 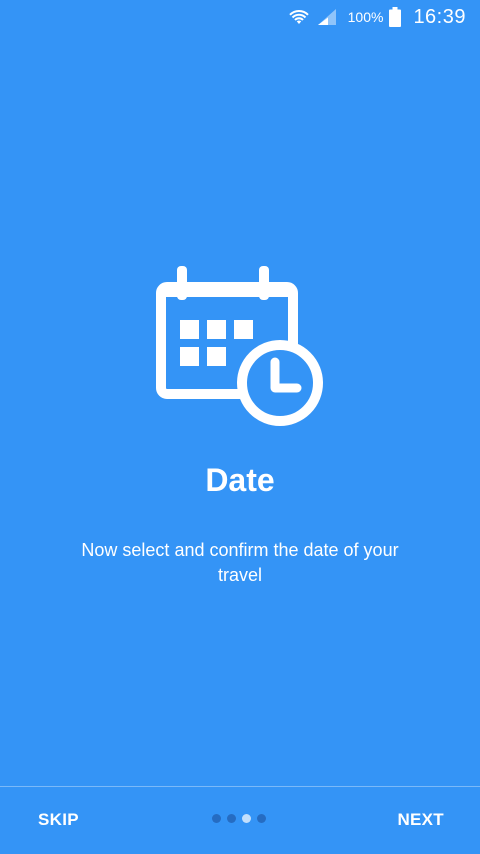 What do you see at coordinates (240, 786) in the screenshot?
I see `footer-divider` at bounding box center [240, 786].